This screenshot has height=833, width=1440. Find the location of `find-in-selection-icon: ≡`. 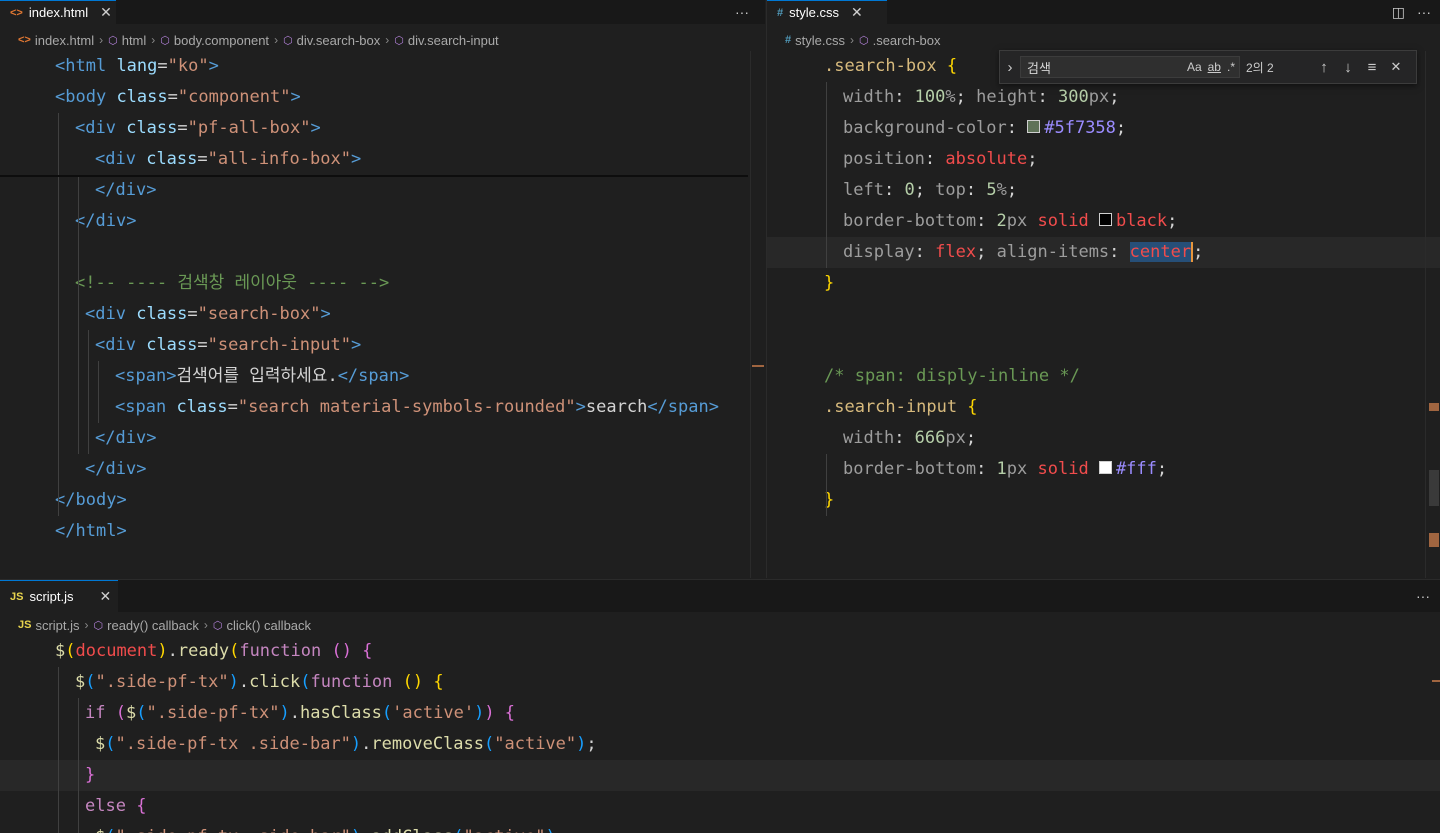

find-in-selection-icon: ≡ is located at coordinates (1372, 67).